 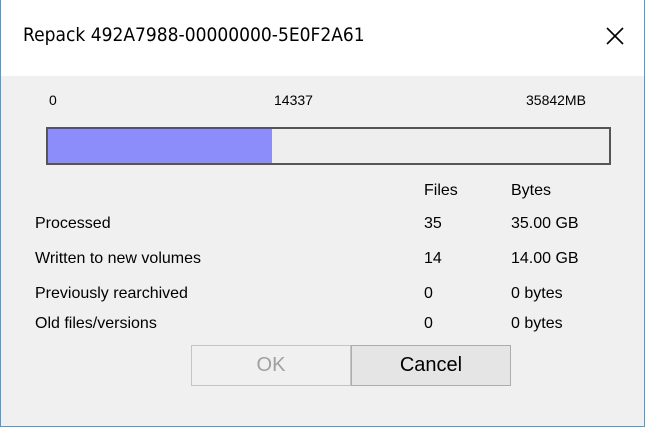 I want to click on progress-min-label: 0, so click(x=53, y=100).